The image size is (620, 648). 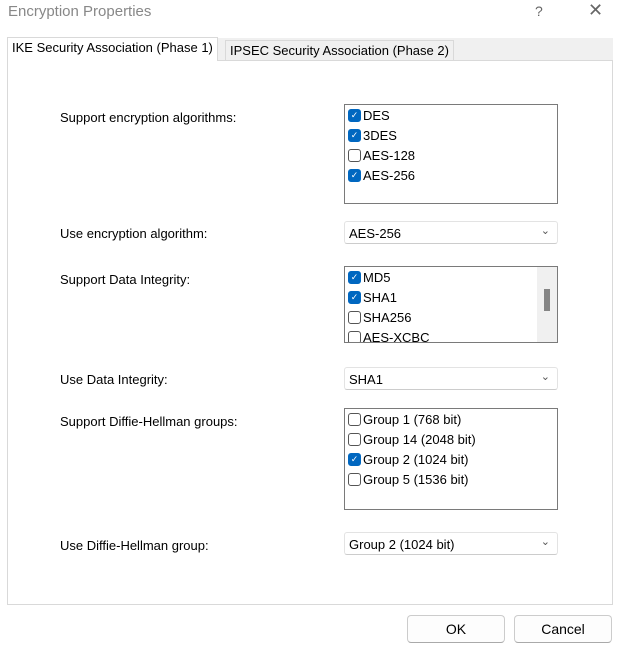 What do you see at coordinates (366, 379) in the screenshot?
I see `dropdown-value: SHA1` at bounding box center [366, 379].